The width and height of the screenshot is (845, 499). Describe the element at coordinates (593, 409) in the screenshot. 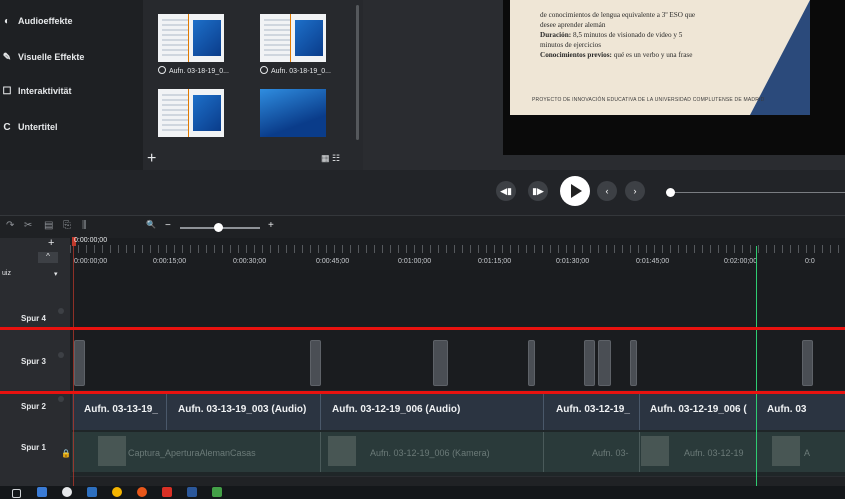

I see `clip-label: Aufn. 03-12-19_` at that location.